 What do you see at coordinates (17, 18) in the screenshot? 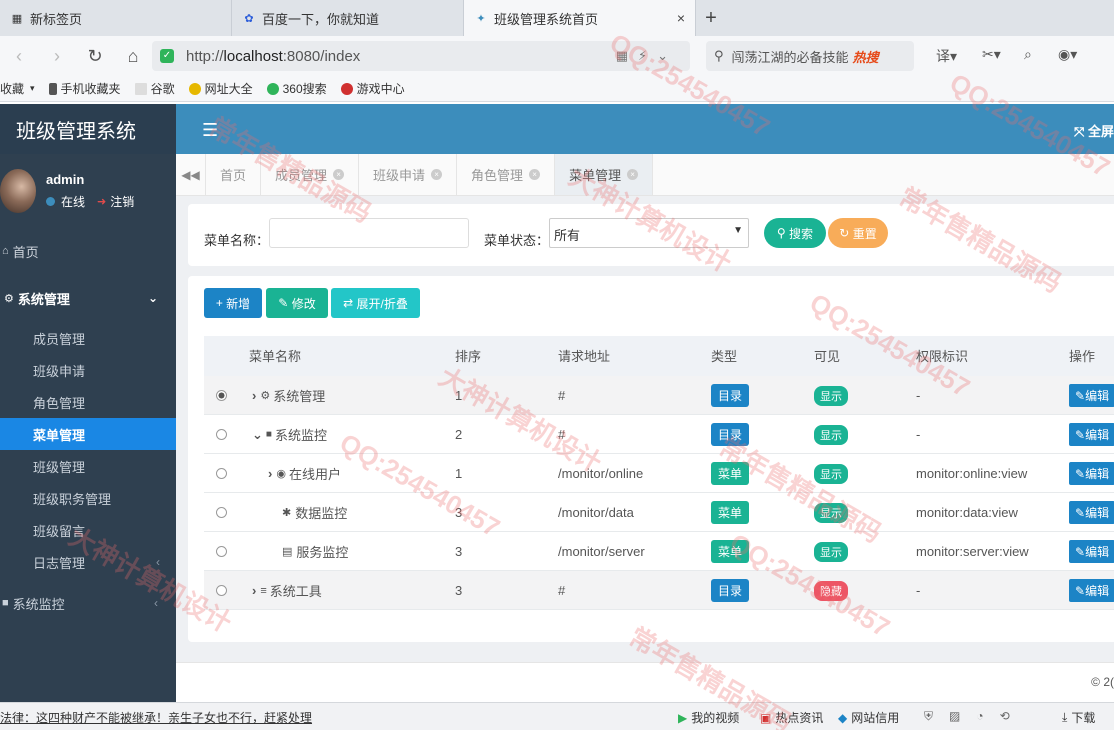
I see `grid-icon: ▦` at bounding box center [17, 18].